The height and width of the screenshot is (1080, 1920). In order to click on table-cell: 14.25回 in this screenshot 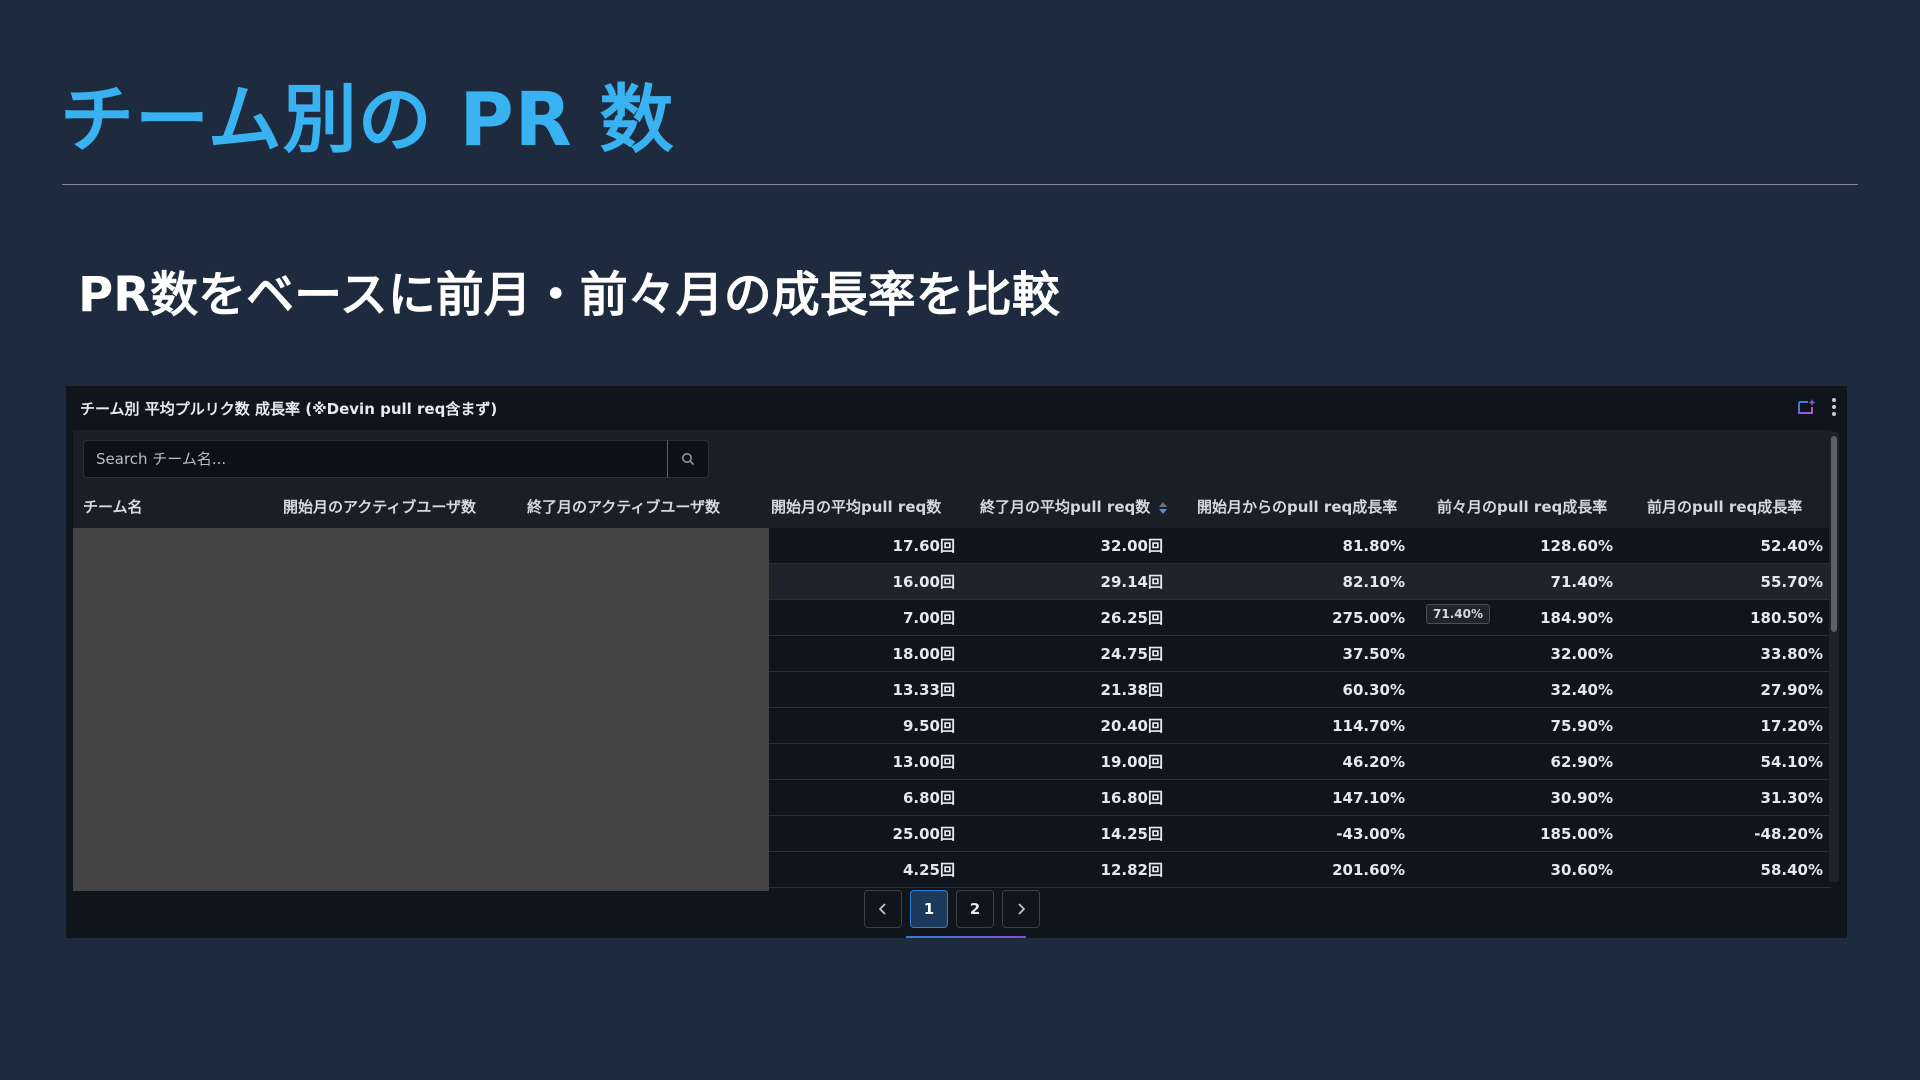, I will do `click(1131, 834)`.